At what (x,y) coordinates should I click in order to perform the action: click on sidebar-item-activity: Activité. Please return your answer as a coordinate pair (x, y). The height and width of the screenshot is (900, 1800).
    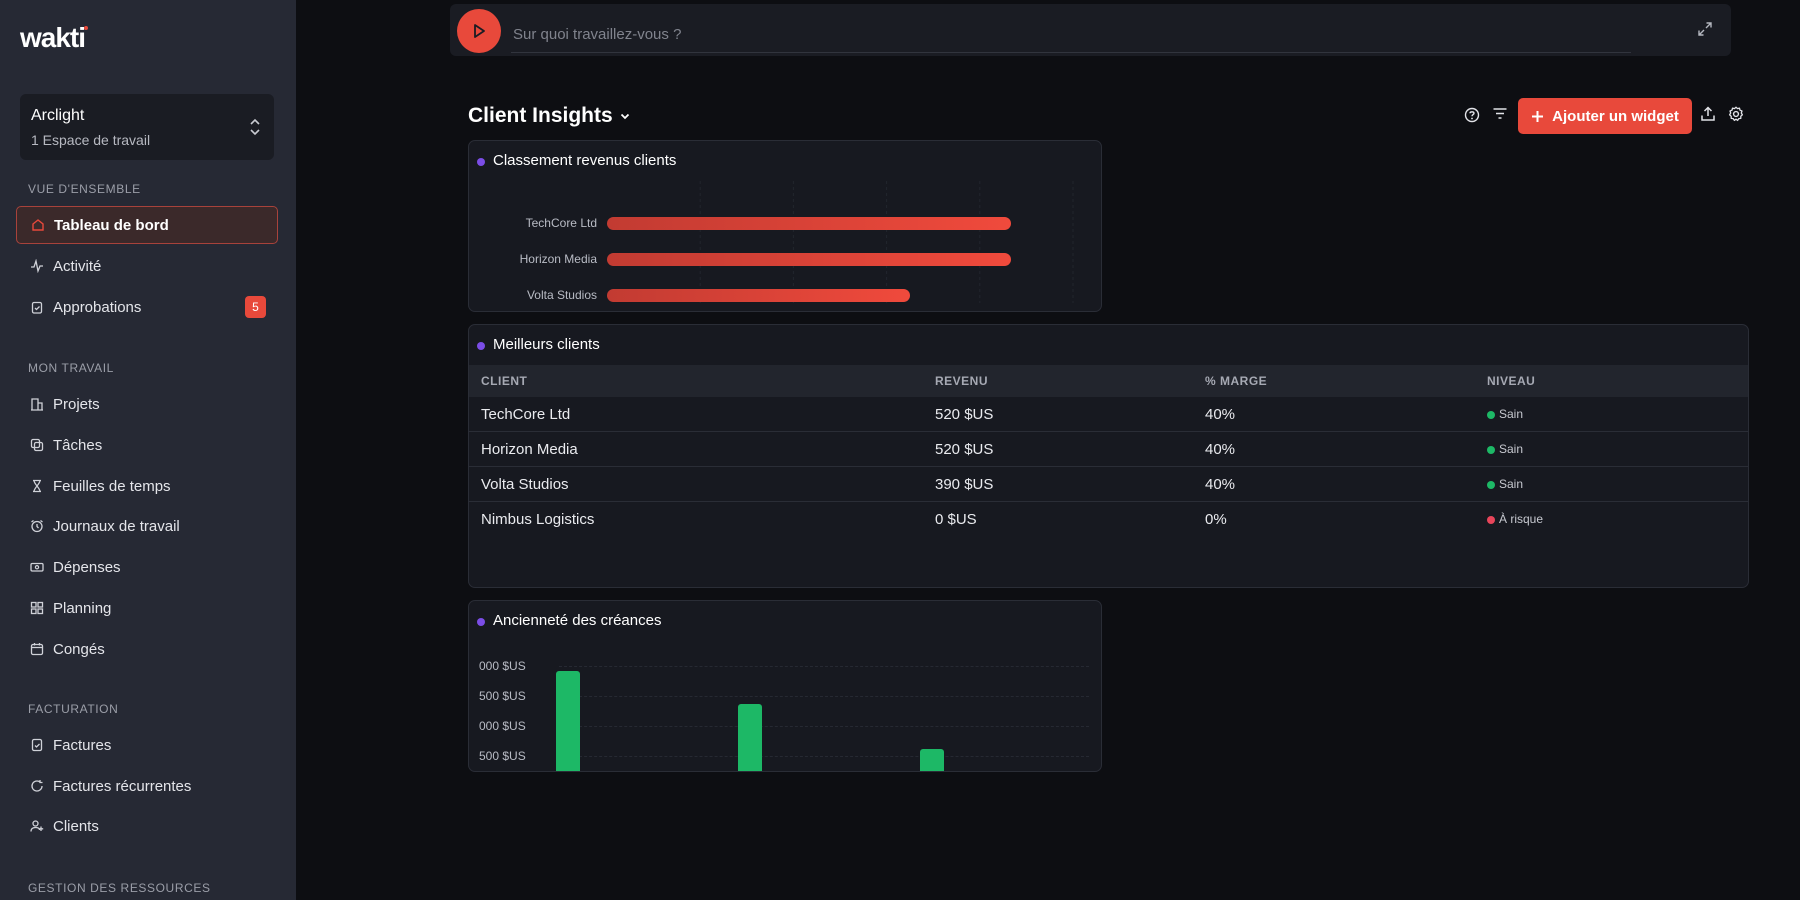
    Looking at the image, I should click on (147, 266).